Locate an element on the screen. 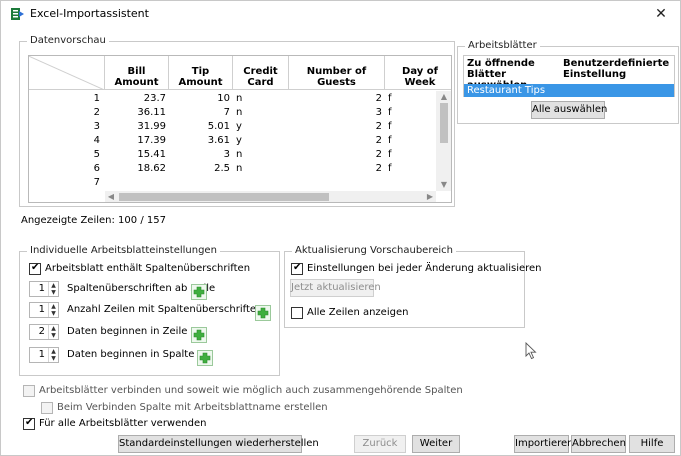 This screenshot has height=456, width=681. data-column-stepper: 1 ▲ ▼ is located at coordinates (44, 355).